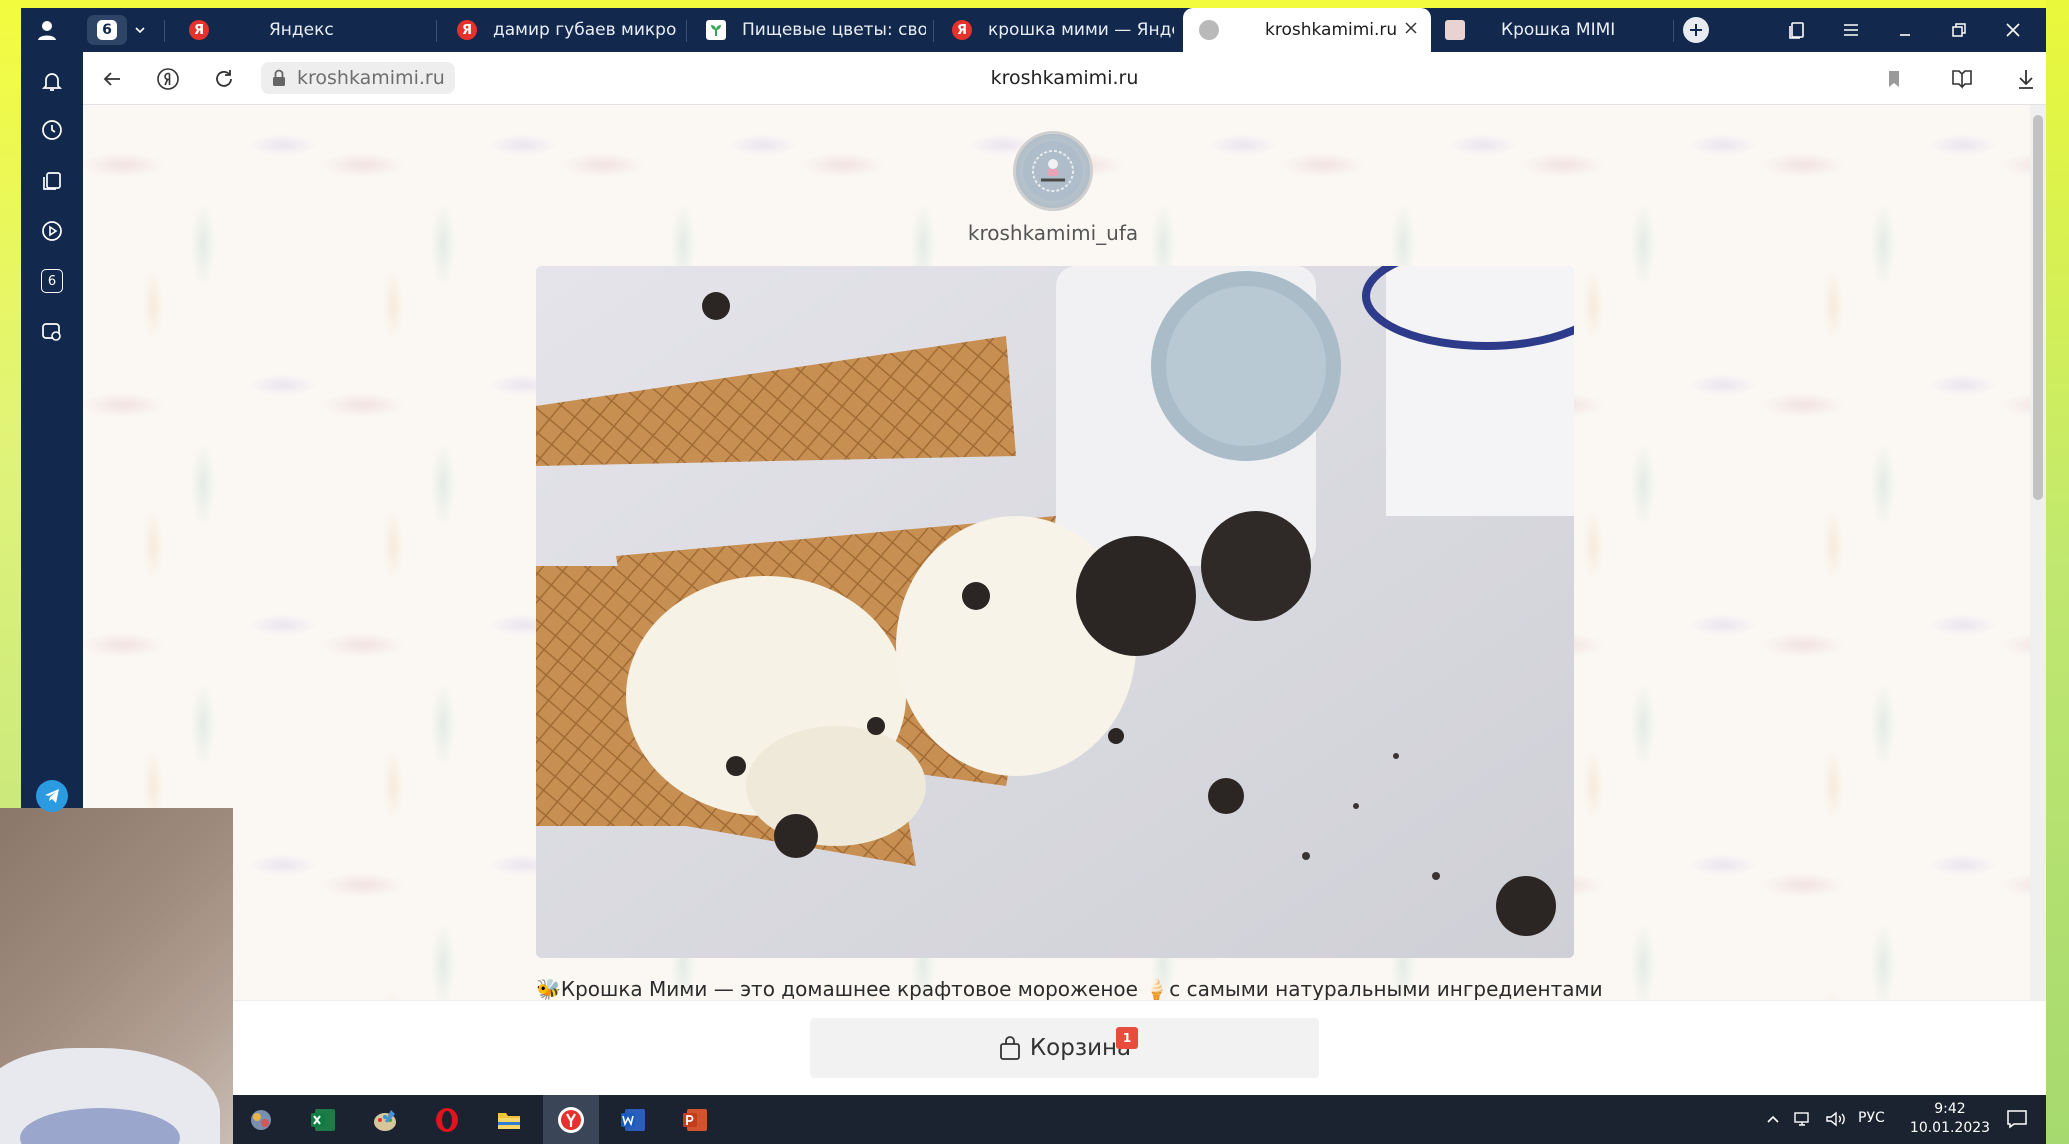  Describe the element at coordinates (2057, 572) in the screenshot. I see `desktop-background-edge` at that location.